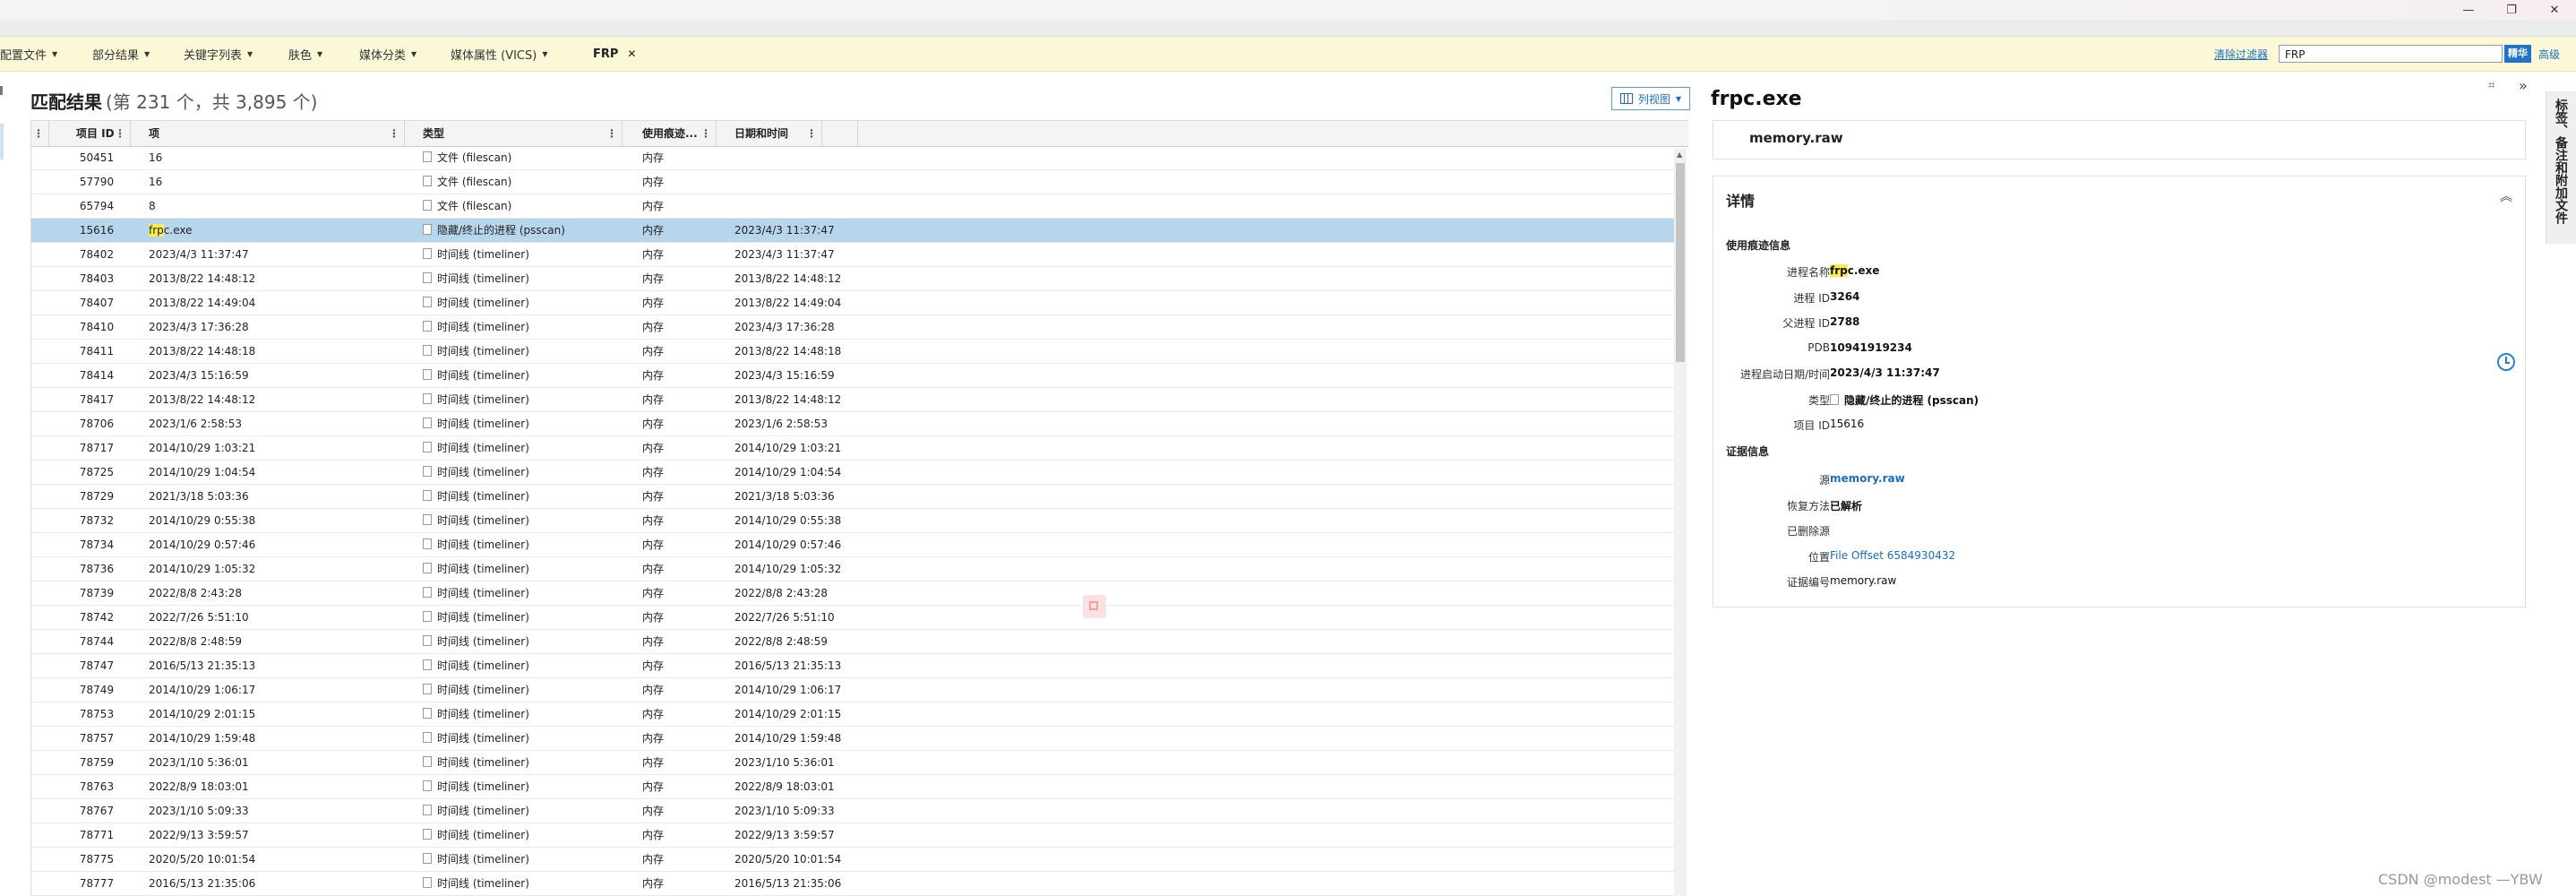  Describe the element at coordinates (202, 399) in the screenshot. I see `cell-text: 2013/8/22 14:48:12` at that location.